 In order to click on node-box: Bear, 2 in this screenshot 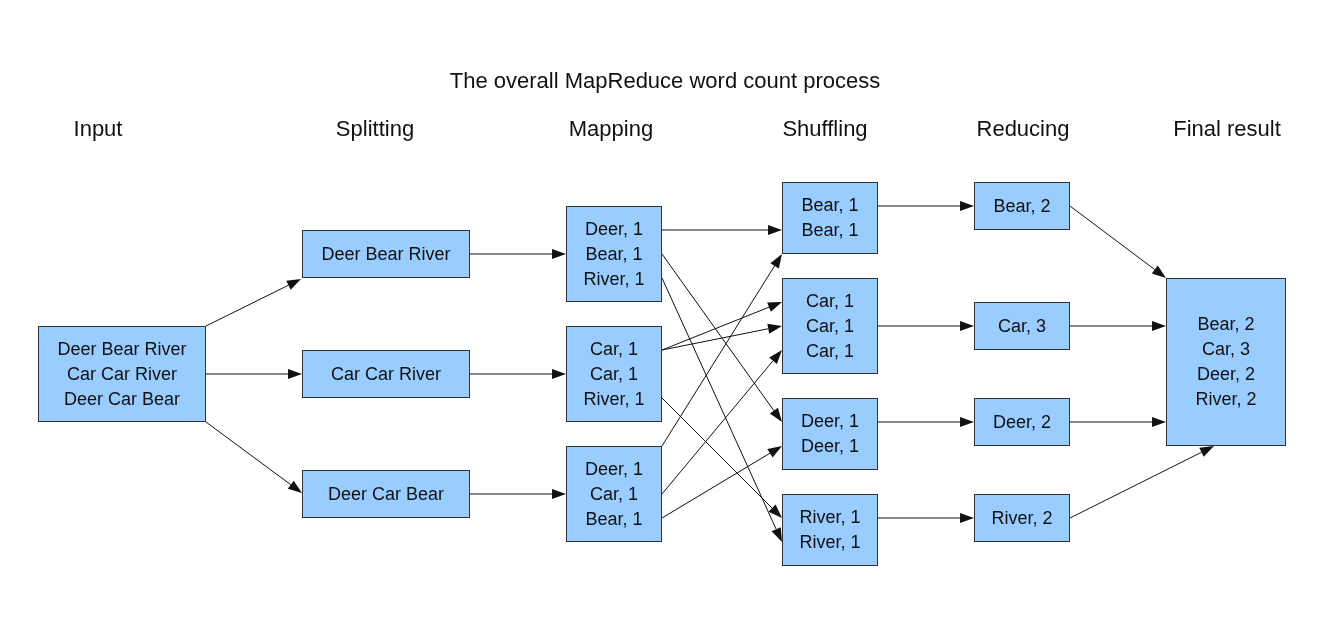, I will do `click(1022, 206)`.